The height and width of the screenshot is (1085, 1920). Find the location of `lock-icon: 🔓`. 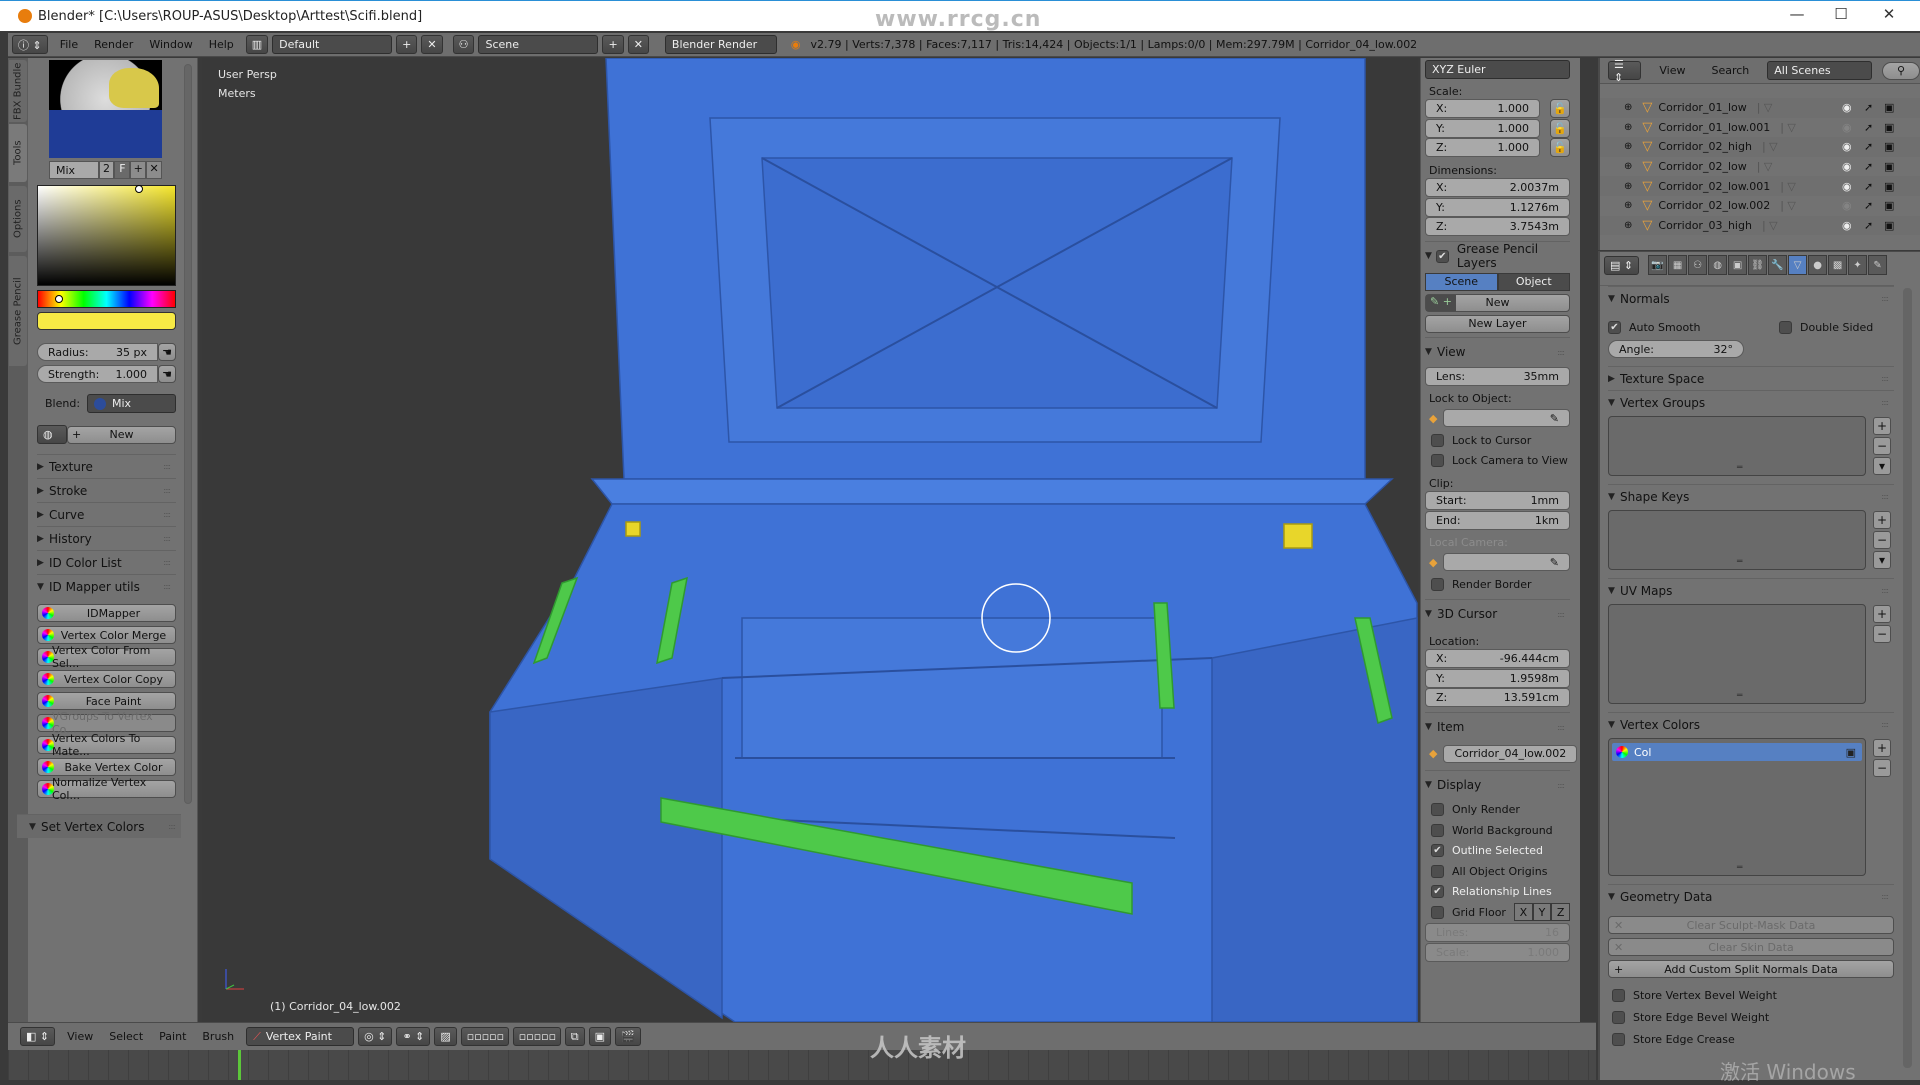

lock-icon: 🔓 is located at coordinates (1560, 109).